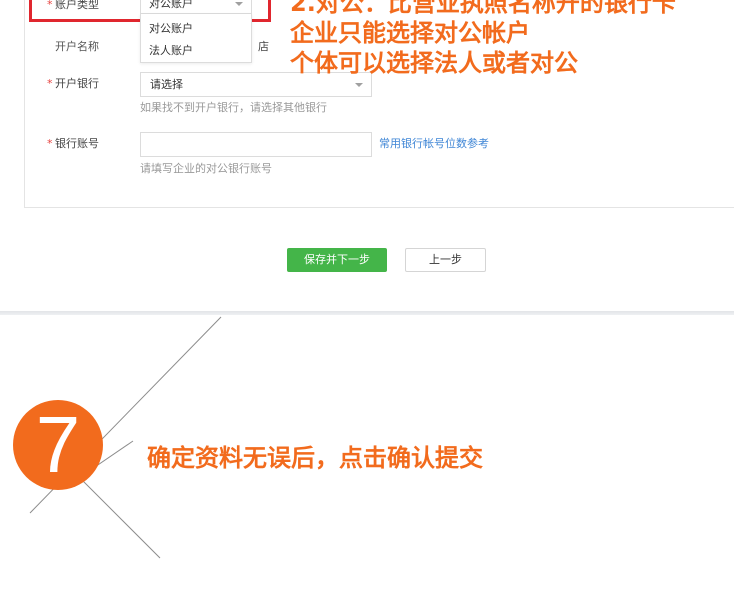 The height and width of the screenshot is (591, 734). Describe the element at coordinates (239, 4) in the screenshot. I see `caret-down-icon` at that location.